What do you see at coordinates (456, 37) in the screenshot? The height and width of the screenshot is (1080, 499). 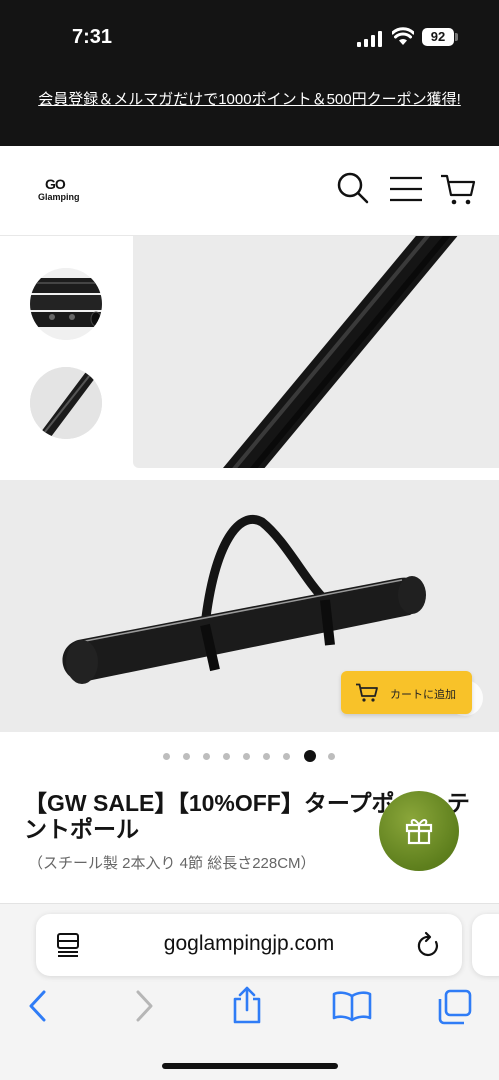 I see `battery-tip` at bounding box center [456, 37].